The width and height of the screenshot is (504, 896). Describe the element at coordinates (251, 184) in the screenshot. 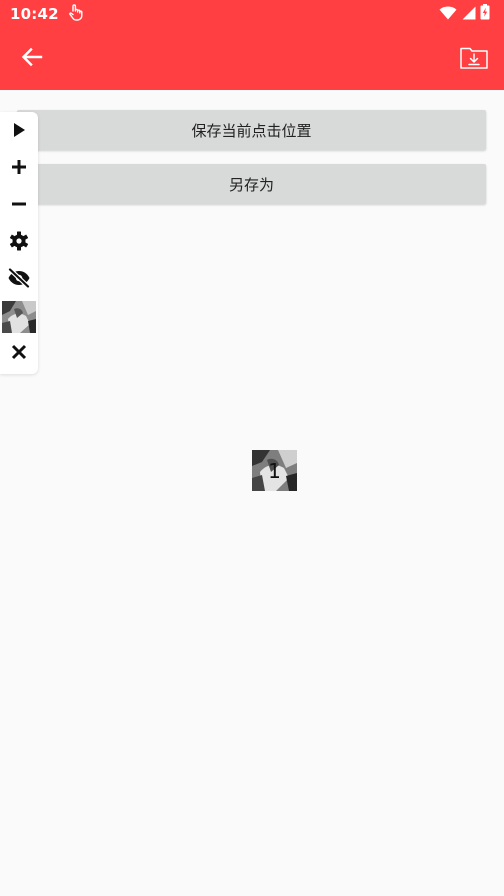

I see `save-as-button: 另存为` at that location.